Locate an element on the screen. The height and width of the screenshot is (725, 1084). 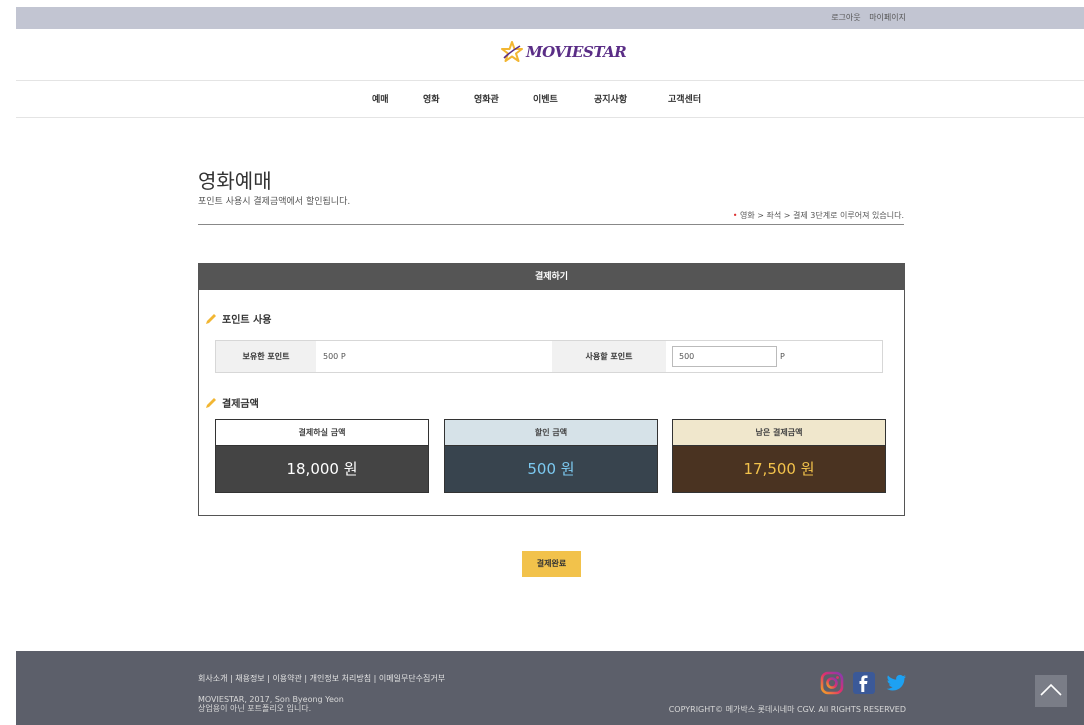
point-section-title: 포인트 사용 is located at coordinates (238, 318).